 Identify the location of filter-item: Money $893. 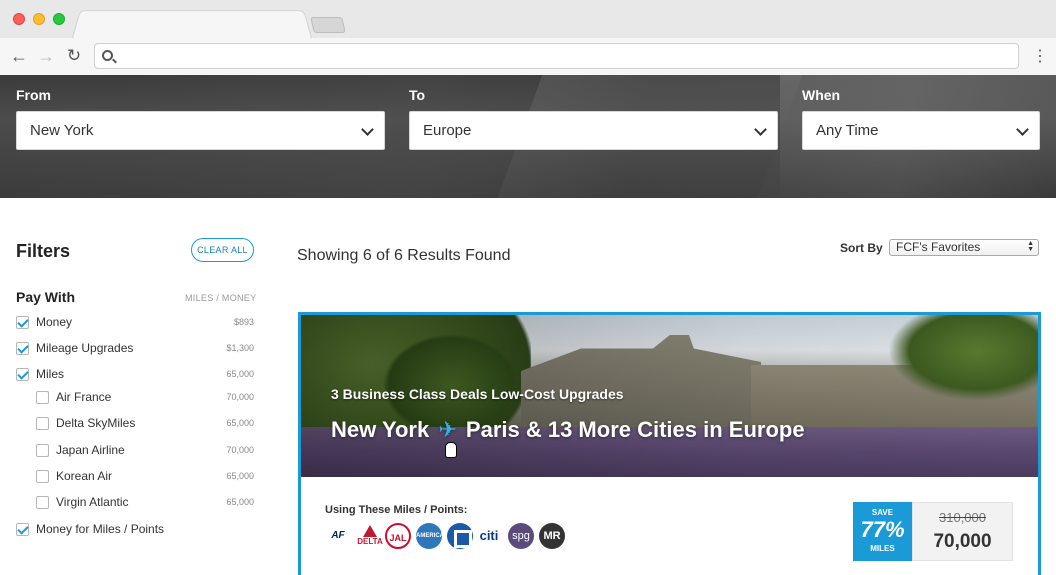
(135, 323).